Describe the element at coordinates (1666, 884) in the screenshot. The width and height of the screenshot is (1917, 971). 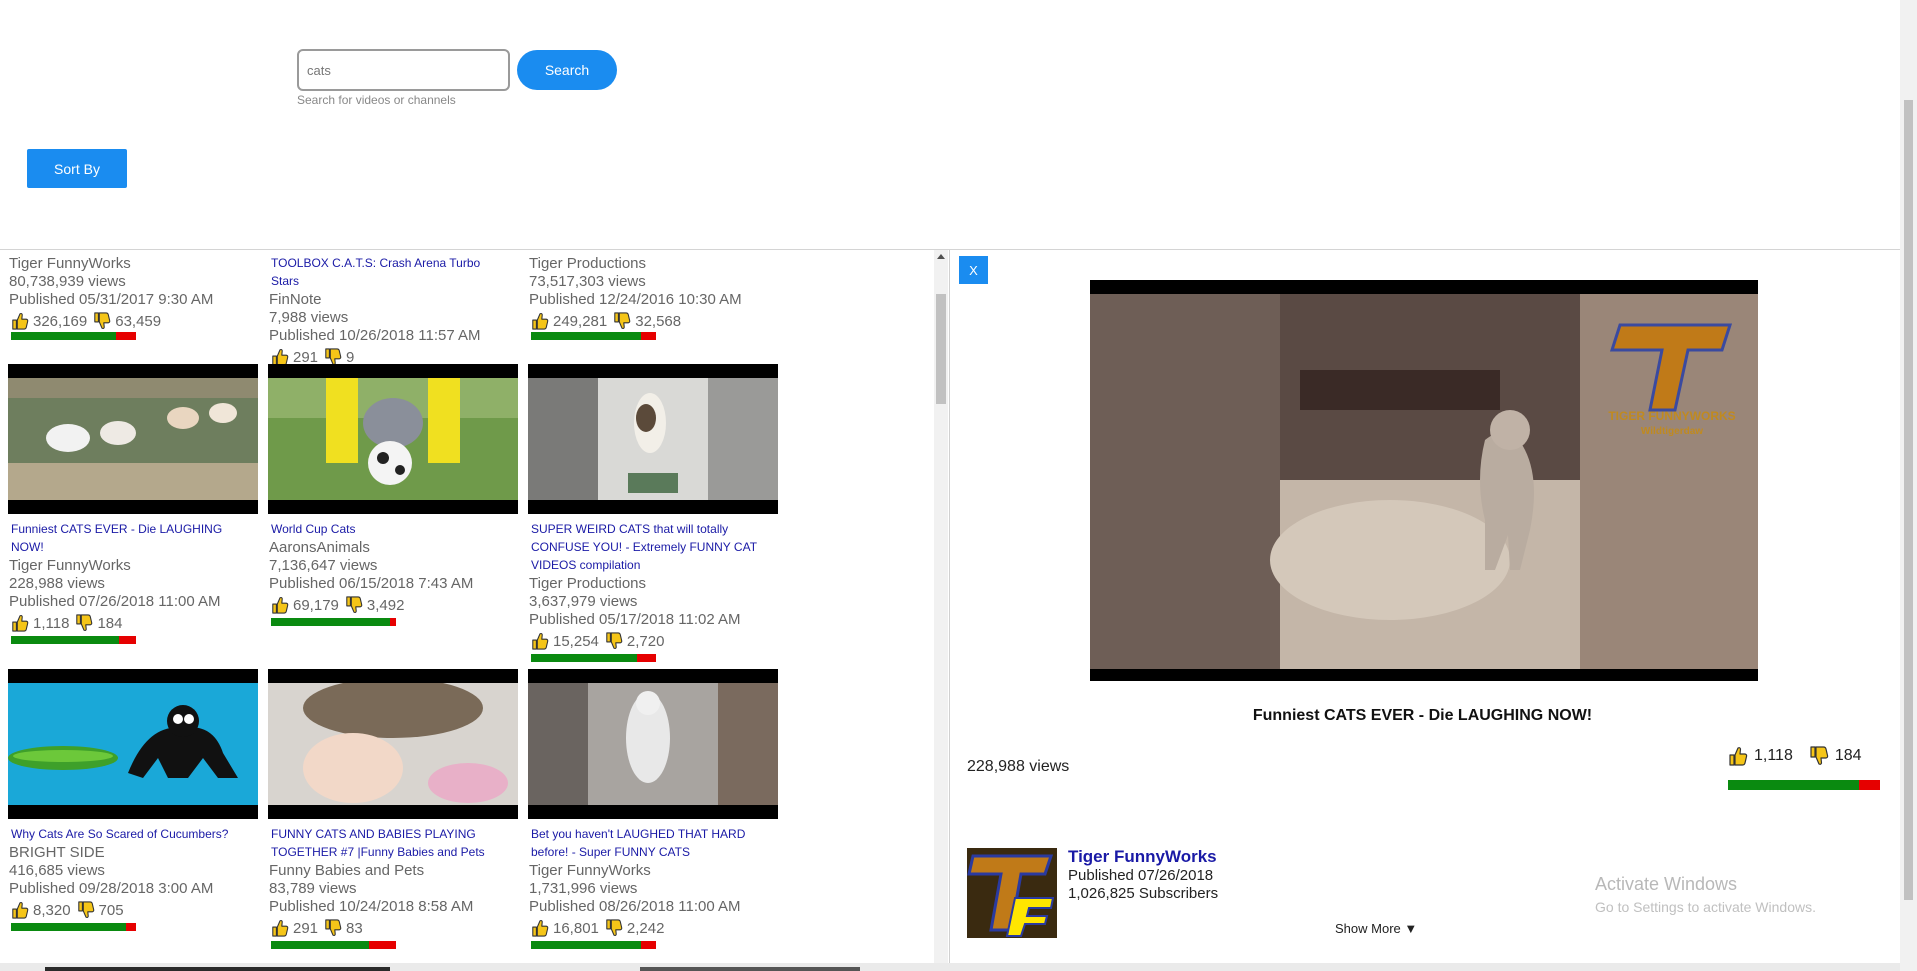
I see `activate-windows-title: Activate Windows` at that location.